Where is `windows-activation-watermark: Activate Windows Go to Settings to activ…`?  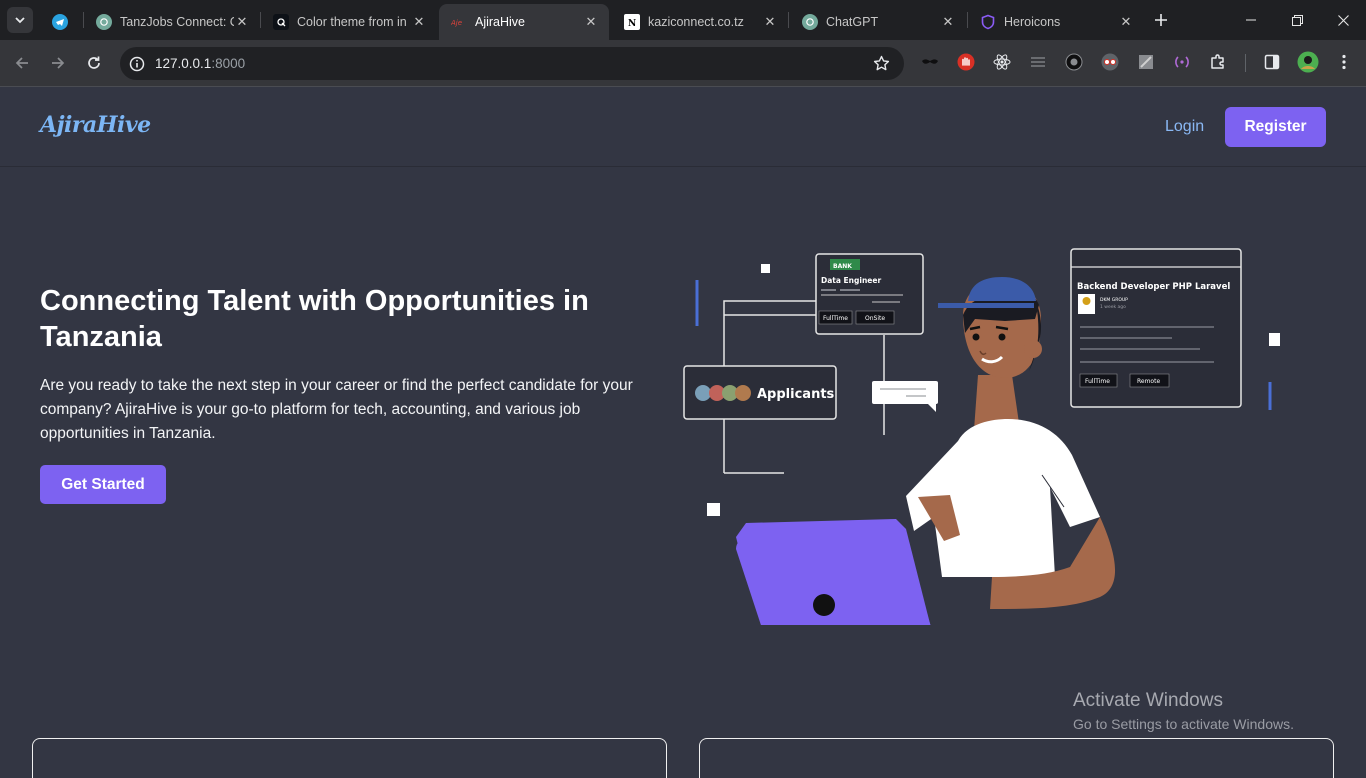 windows-activation-watermark: Activate Windows Go to Settings to activ… is located at coordinates (1183, 711).